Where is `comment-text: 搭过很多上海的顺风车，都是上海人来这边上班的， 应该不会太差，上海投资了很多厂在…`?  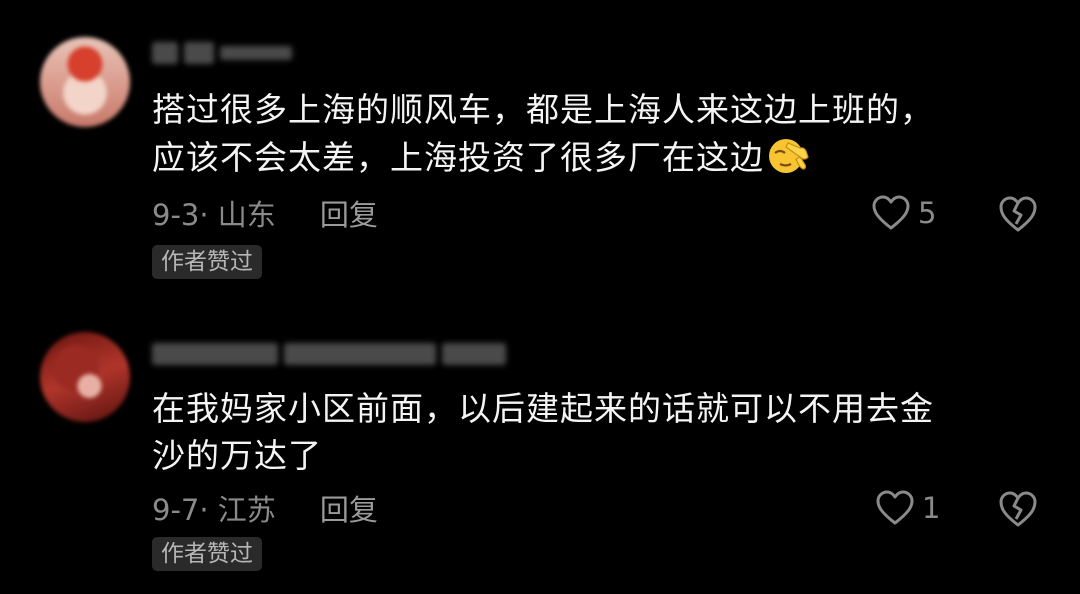
comment-text: 搭过很多上海的顺风车，都是上海人来这边上班的， 应该不会太差，上海投资了很多厂在… is located at coordinates (592, 133).